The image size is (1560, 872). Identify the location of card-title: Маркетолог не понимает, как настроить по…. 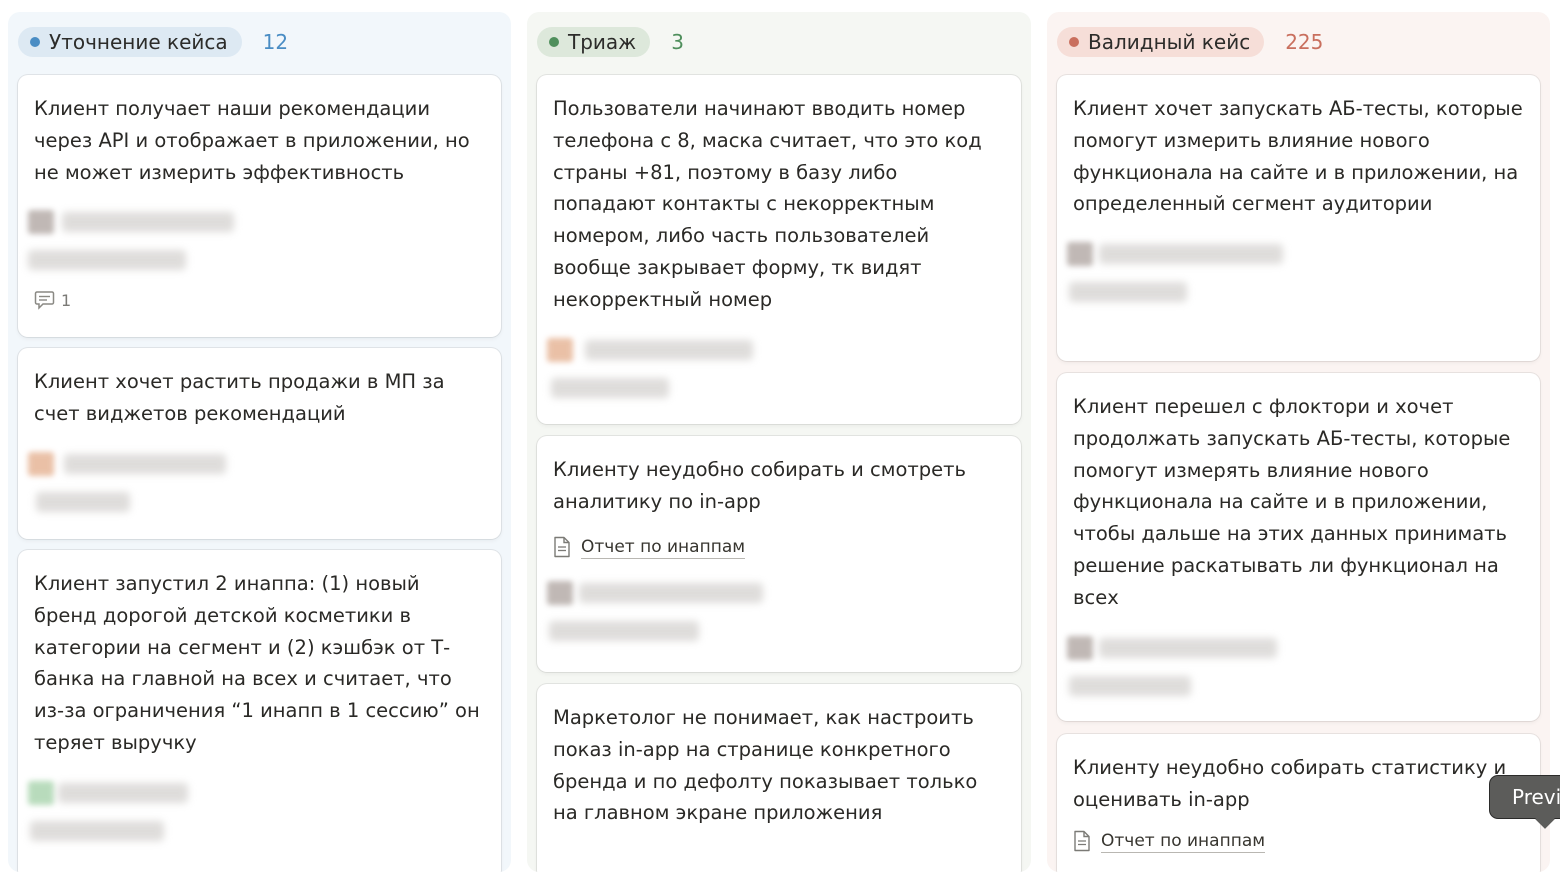
(765, 765).